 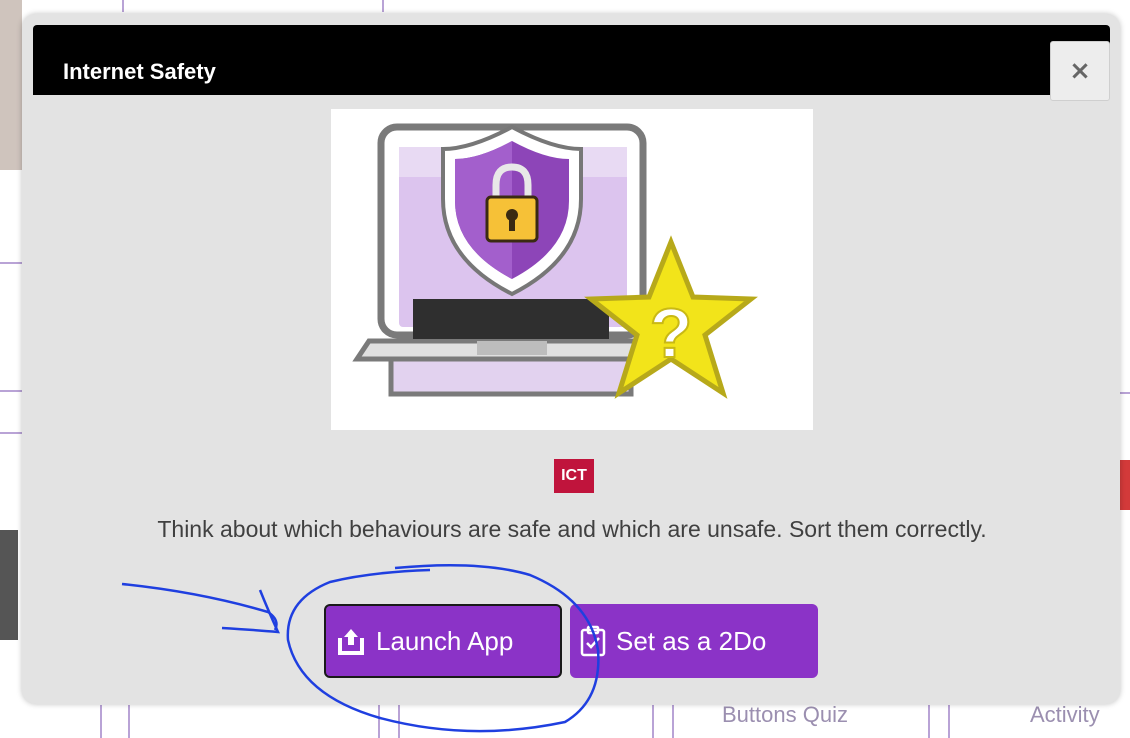 What do you see at coordinates (1065, 715) in the screenshot?
I see `tile-label: Activity` at bounding box center [1065, 715].